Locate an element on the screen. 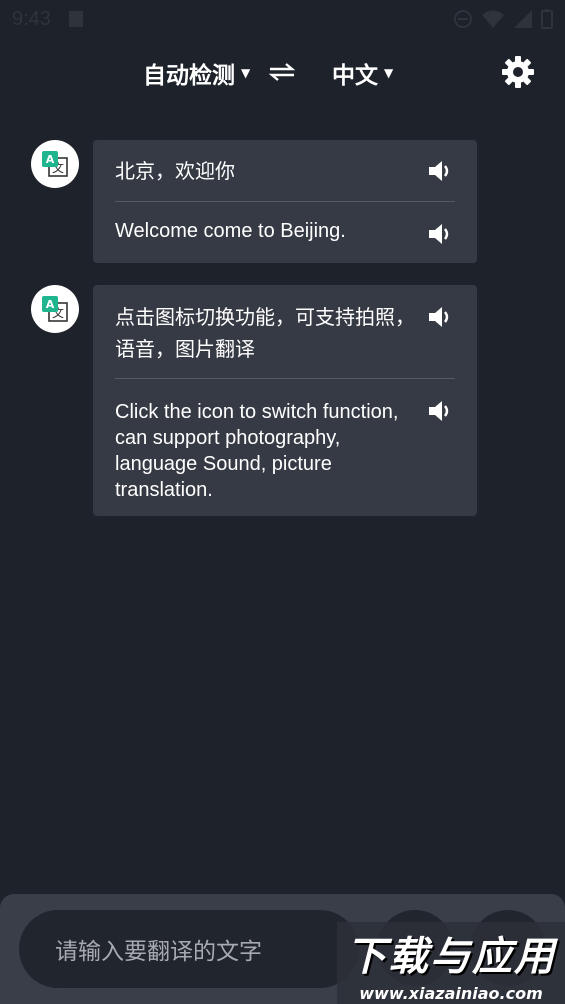  status-icons is located at coordinates (503, 19).